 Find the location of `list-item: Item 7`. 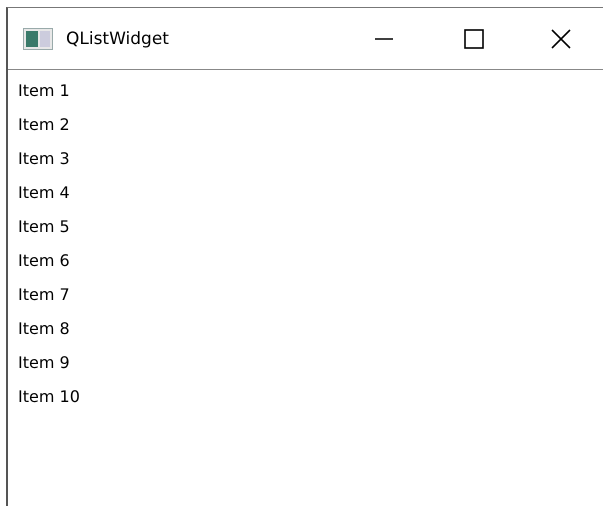

list-item: Item 7 is located at coordinates (44, 295).